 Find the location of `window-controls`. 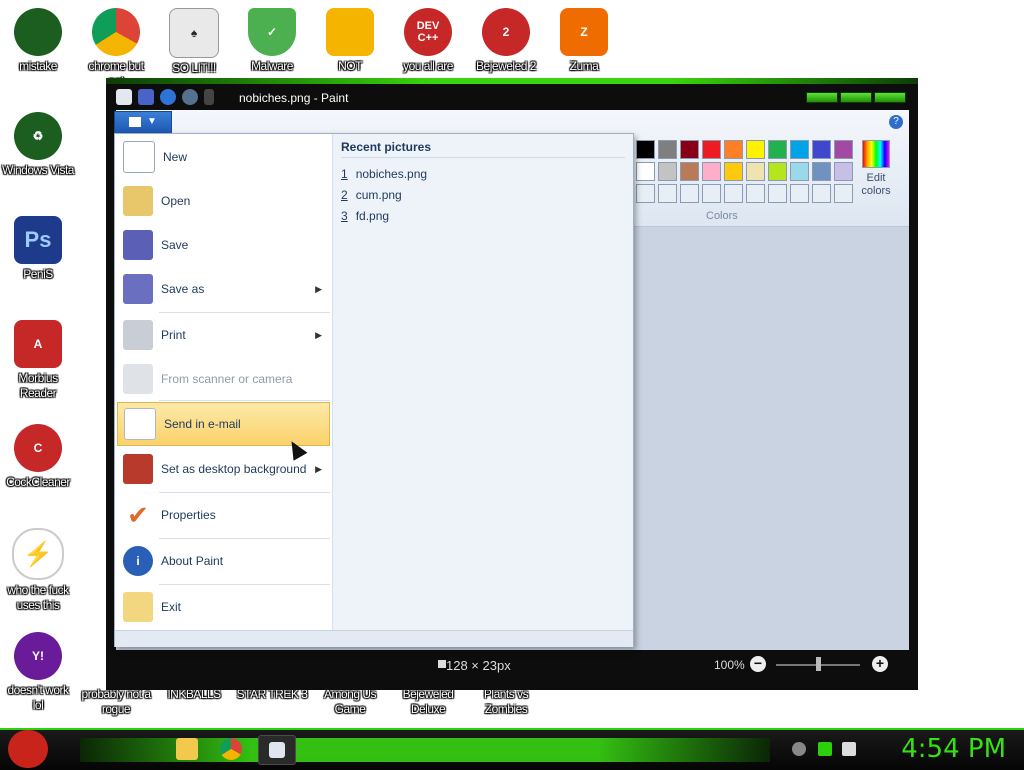

window-controls is located at coordinates (856, 97).